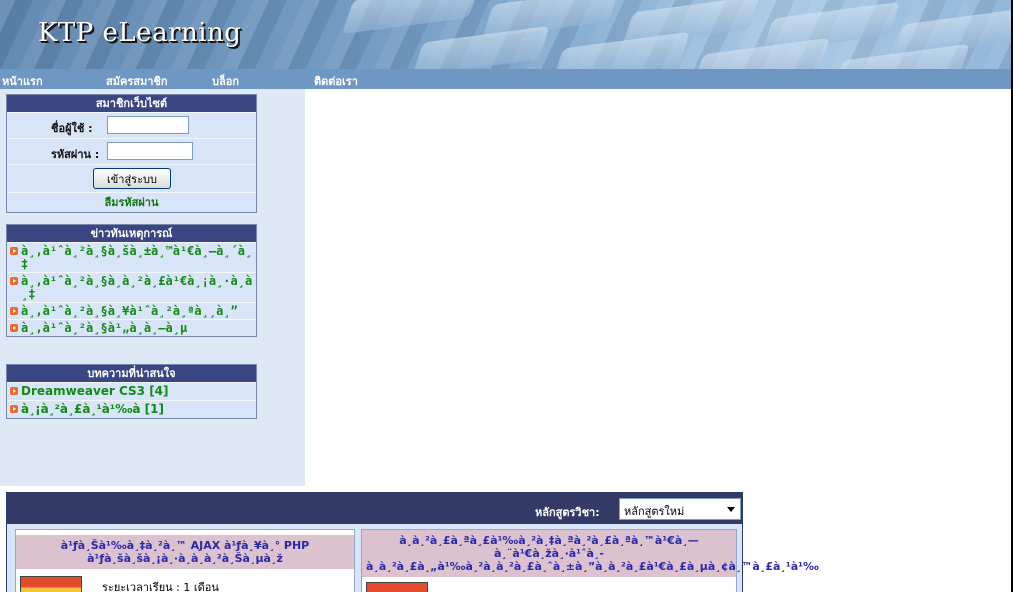 Image resolution: width=1013 pixels, height=592 pixels. Describe the element at coordinates (336, 81) in the screenshot. I see `nav-contact: ติดต่อเรา` at that location.